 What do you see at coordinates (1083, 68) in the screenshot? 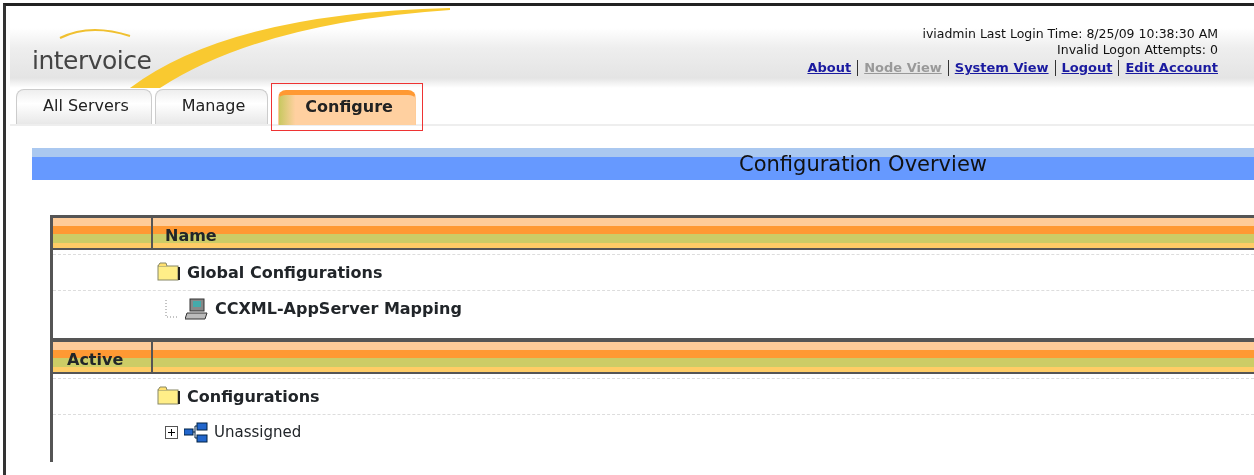
I see `nav-link: Logout` at bounding box center [1083, 68].